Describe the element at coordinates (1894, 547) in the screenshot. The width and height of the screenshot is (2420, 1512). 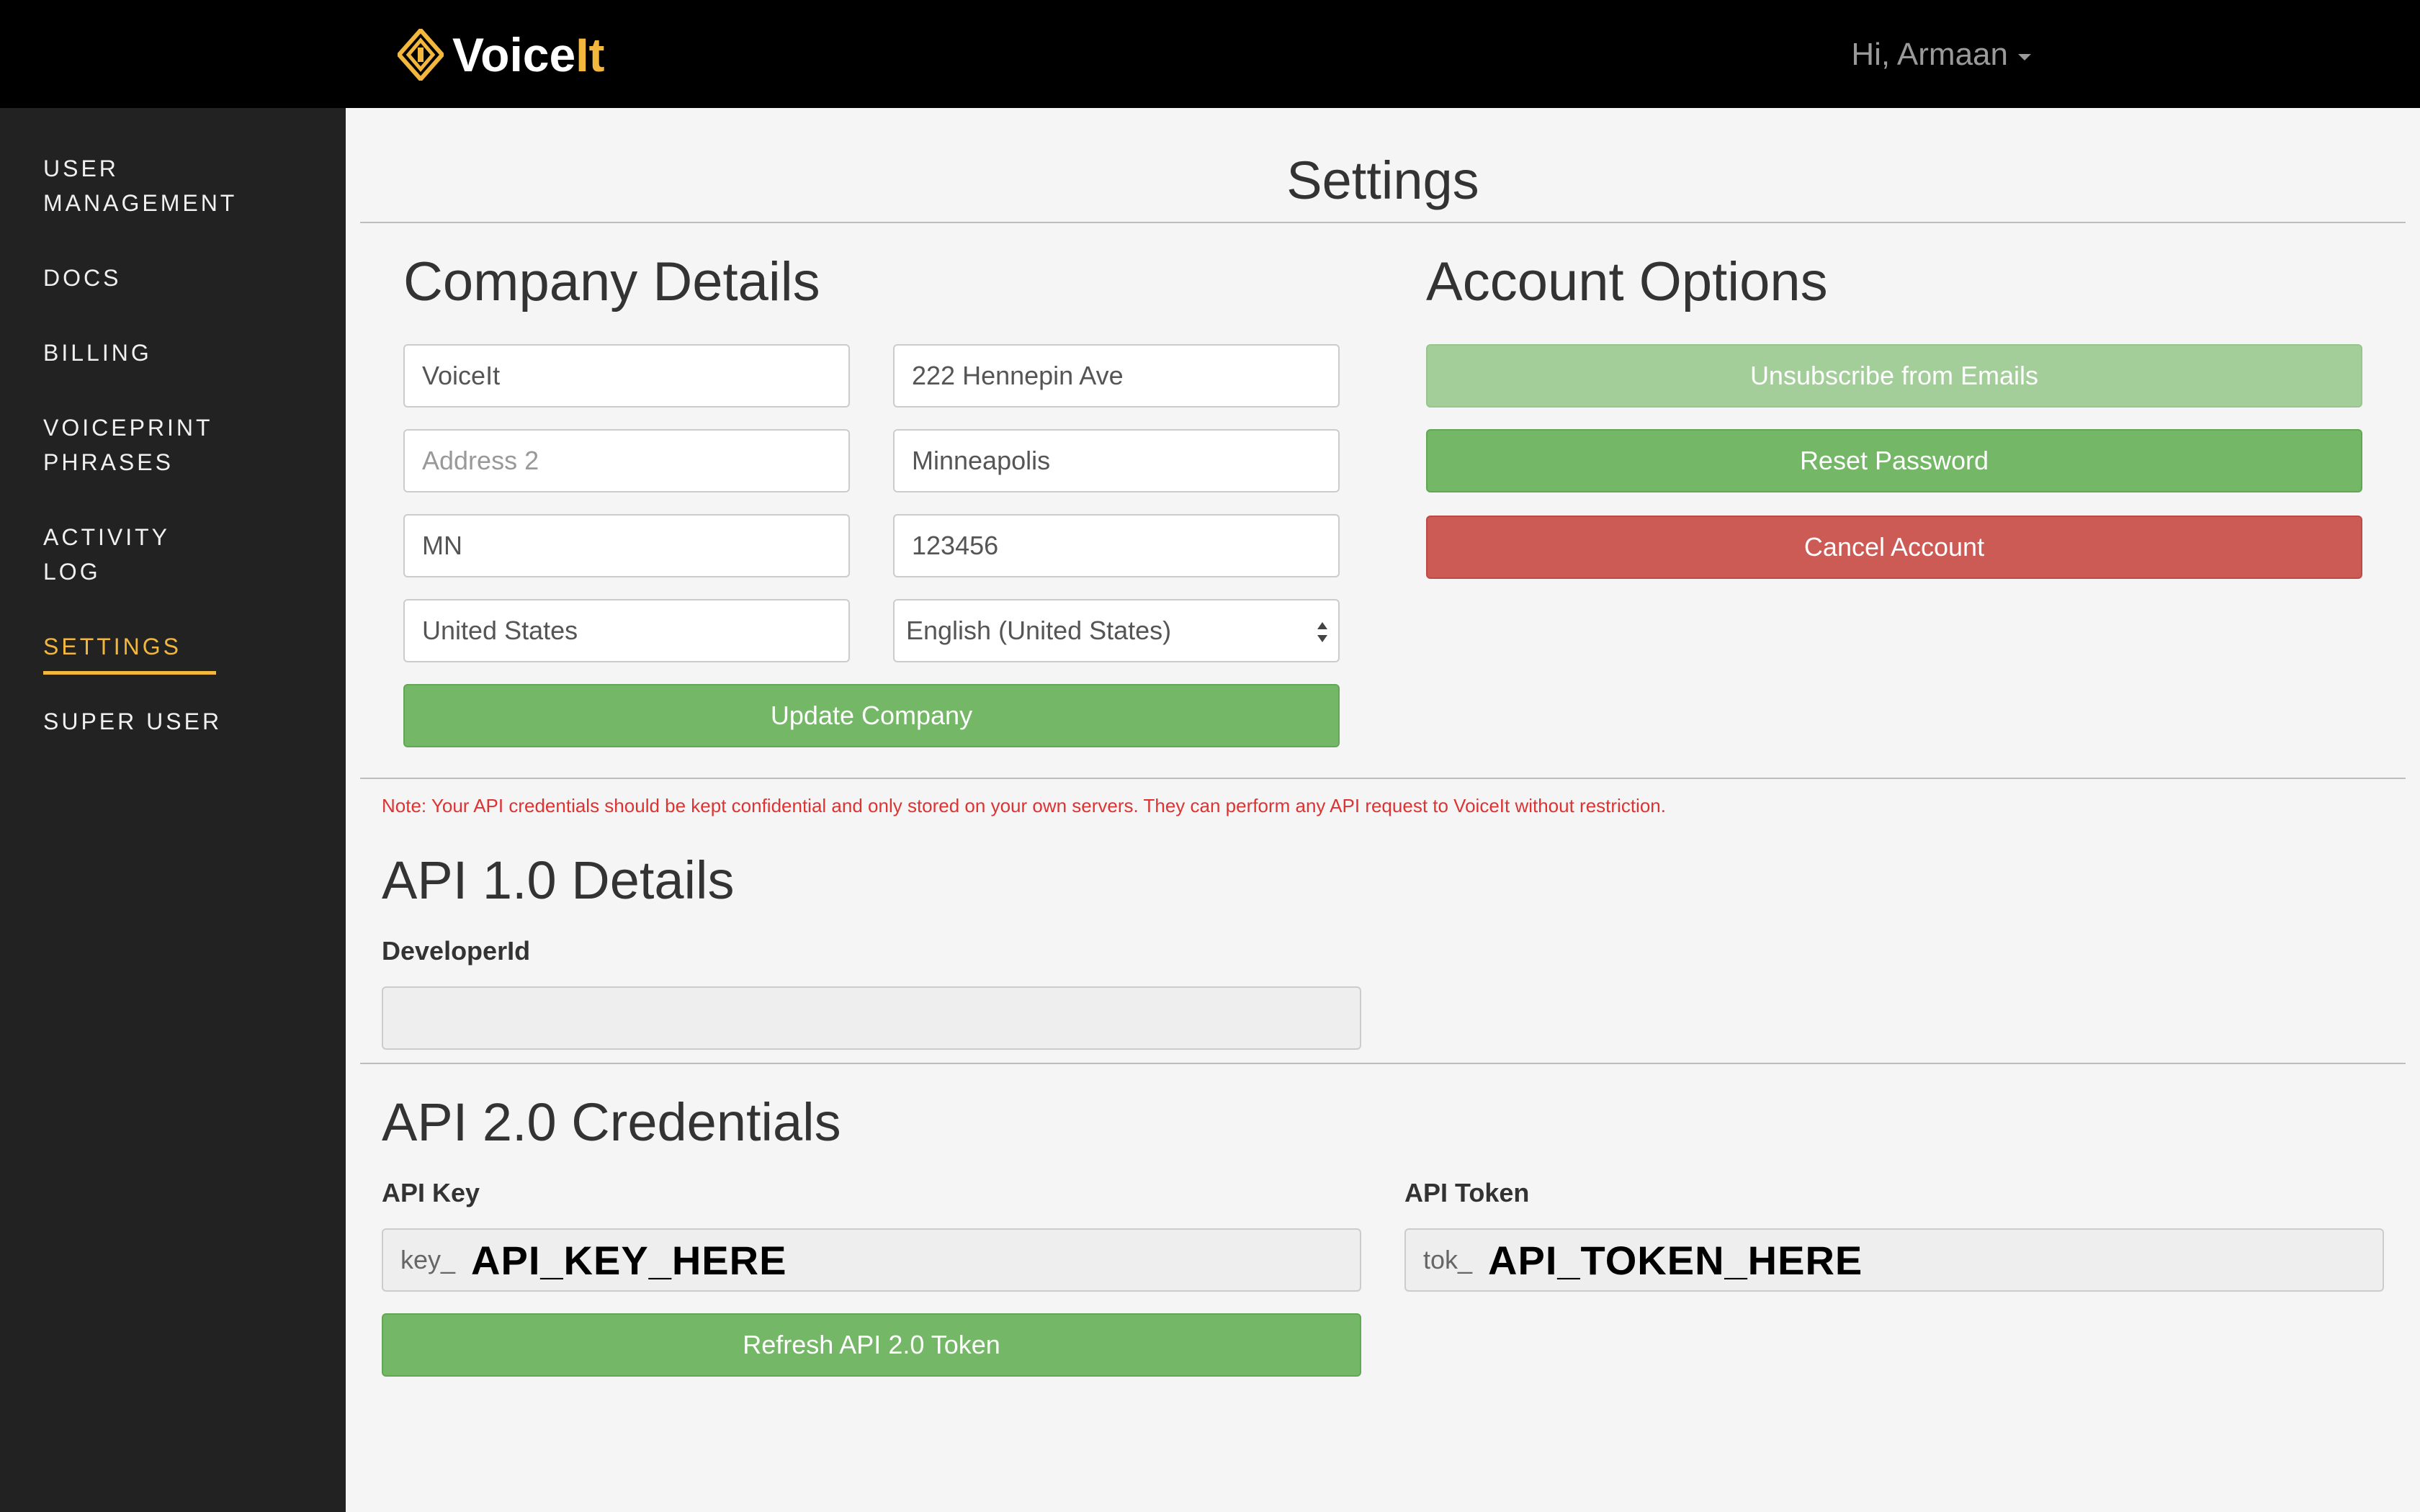
I see `cancel-account-button: Cancel Account` at that location.